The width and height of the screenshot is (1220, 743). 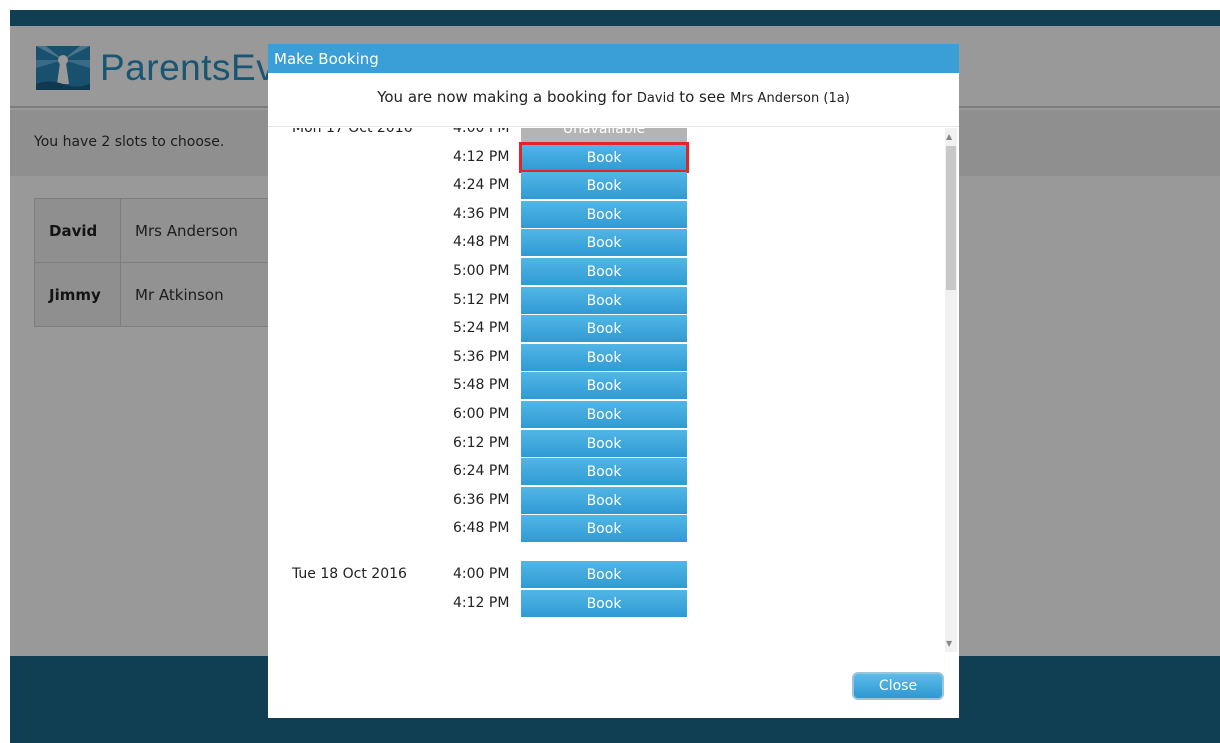 I want to click on slot-time: 4:36 PM, so click(x=481, y=214).